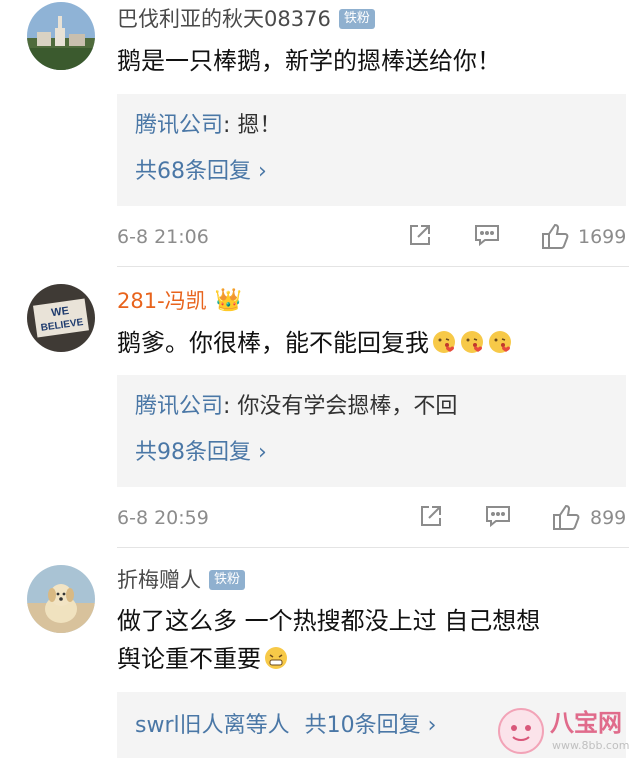 The width and height of the screenshot is (629, 758). Describe the element at coordinates (163, 518) in the screenshot. I see `timestamp: 6-8 20:59` at that location.